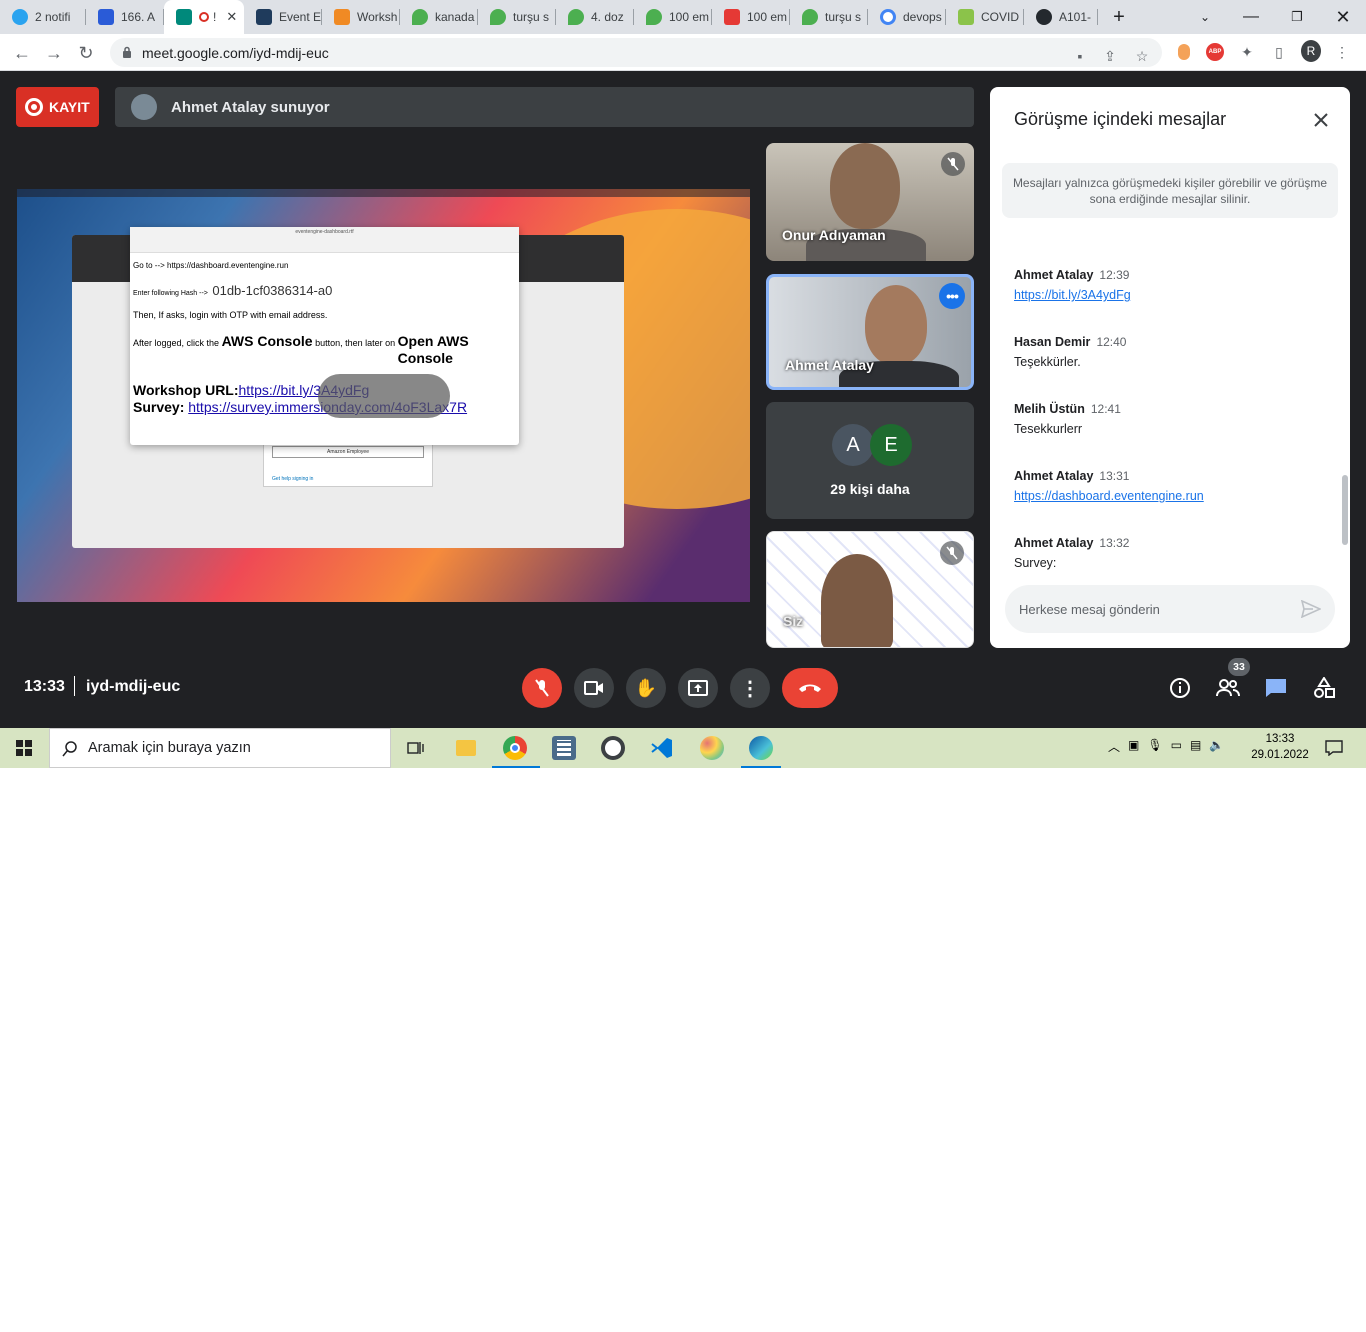 Image resolution: width=1366 pixels, height=1332 pixels. Describe the element at coordinates (1343, 17) in the screenshot. I see `window-close-icon: ✕` at that location.